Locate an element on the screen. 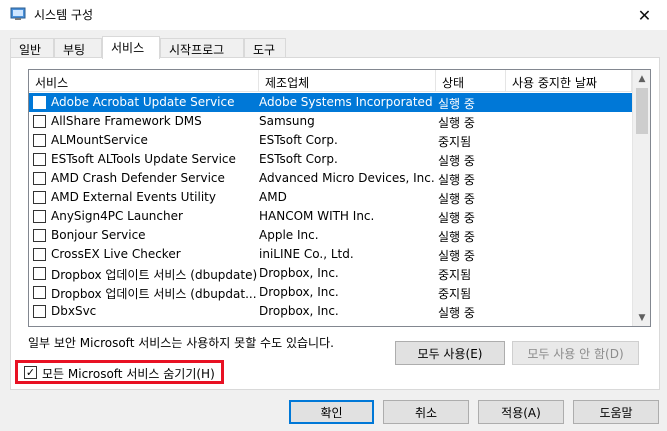 Image resolution: width=667 pixels, height=431 pixels. tab-boot: 부팅 is located at coordinates (78, 48).